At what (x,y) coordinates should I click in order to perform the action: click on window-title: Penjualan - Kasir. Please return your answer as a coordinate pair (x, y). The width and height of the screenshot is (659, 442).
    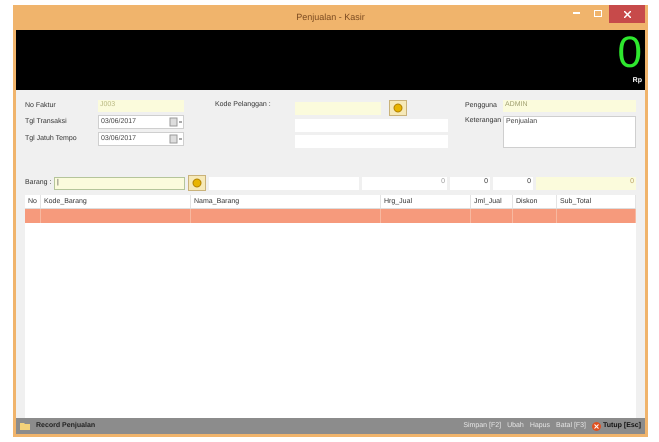
    Looking at the image, I should click on (330, 17).